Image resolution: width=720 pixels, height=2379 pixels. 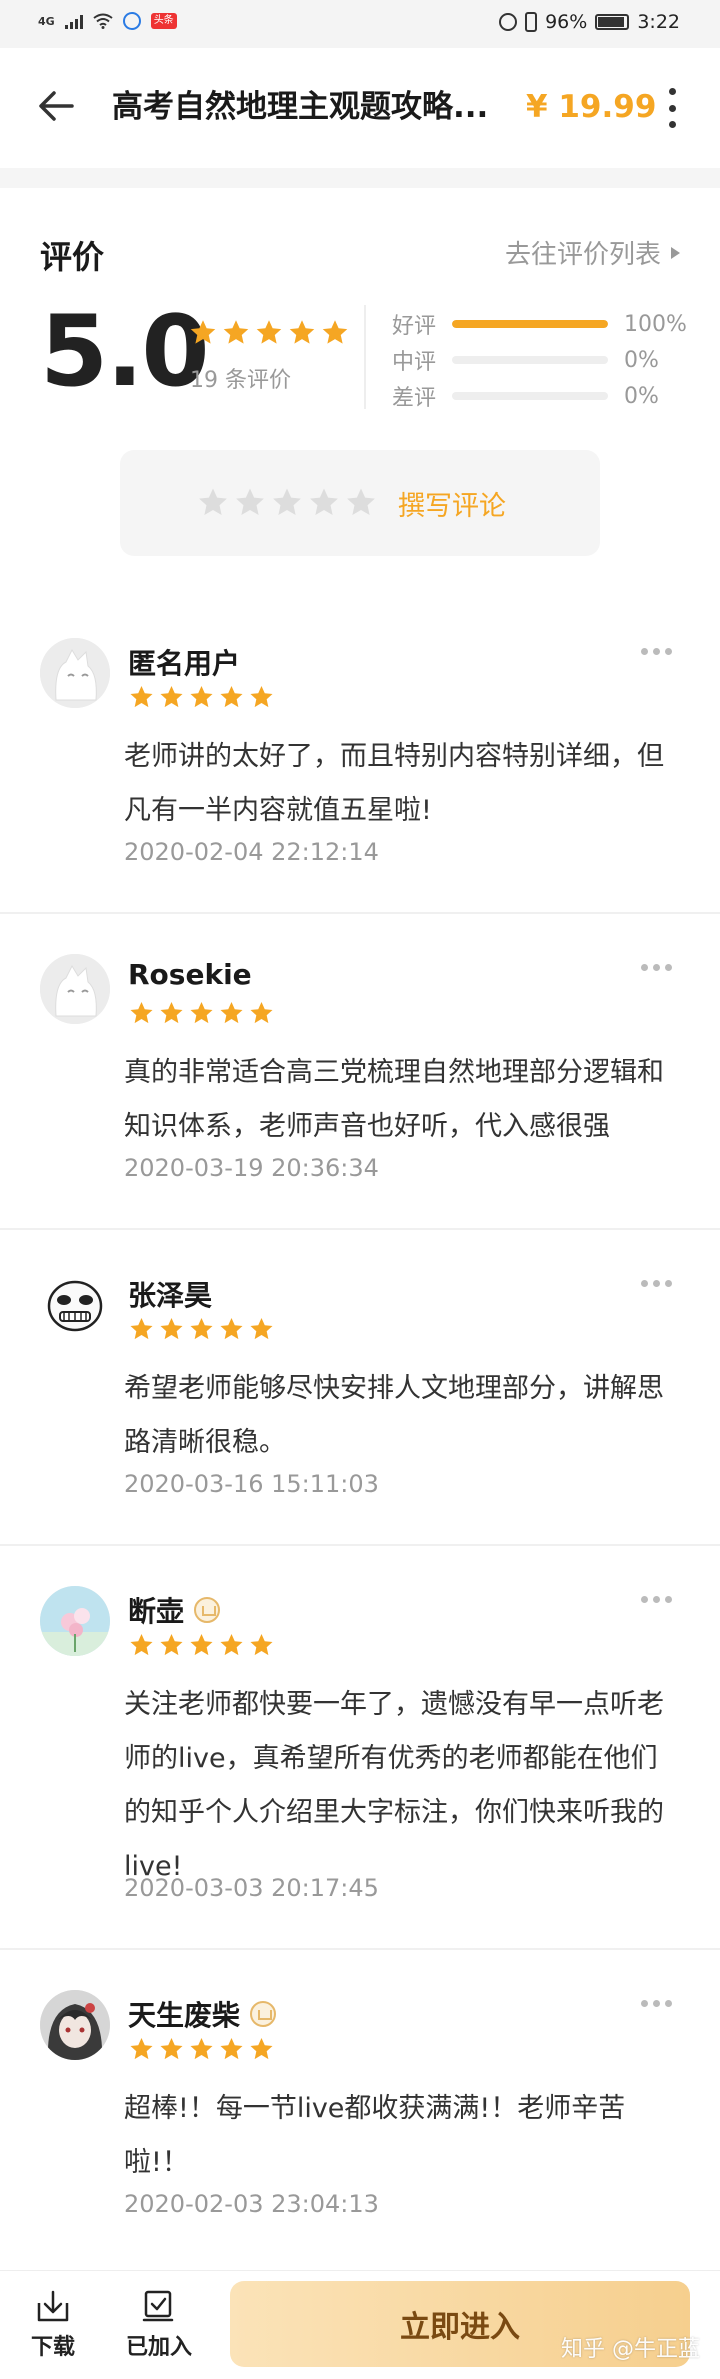 I want to click on section-title: 评价, so click(x=72, y=257).